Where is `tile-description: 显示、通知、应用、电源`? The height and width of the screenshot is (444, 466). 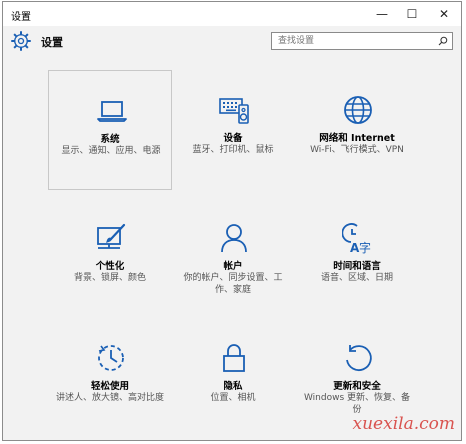 tile-description: 显示、通知、应用、电源 is located at coordinates (111, 151).